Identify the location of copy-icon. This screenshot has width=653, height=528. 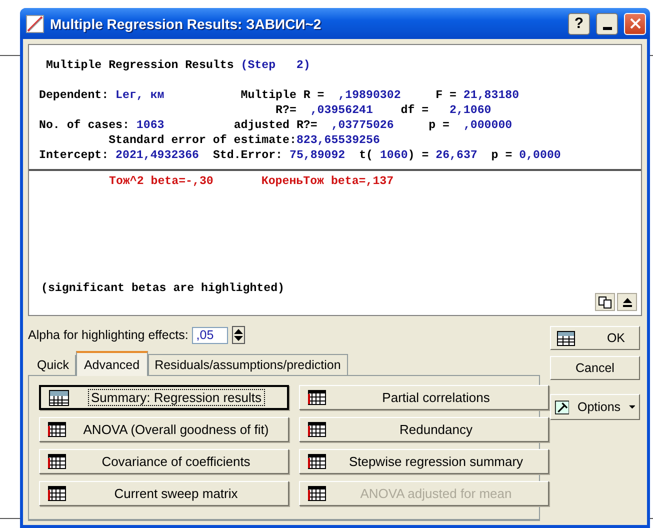
(605, 302).